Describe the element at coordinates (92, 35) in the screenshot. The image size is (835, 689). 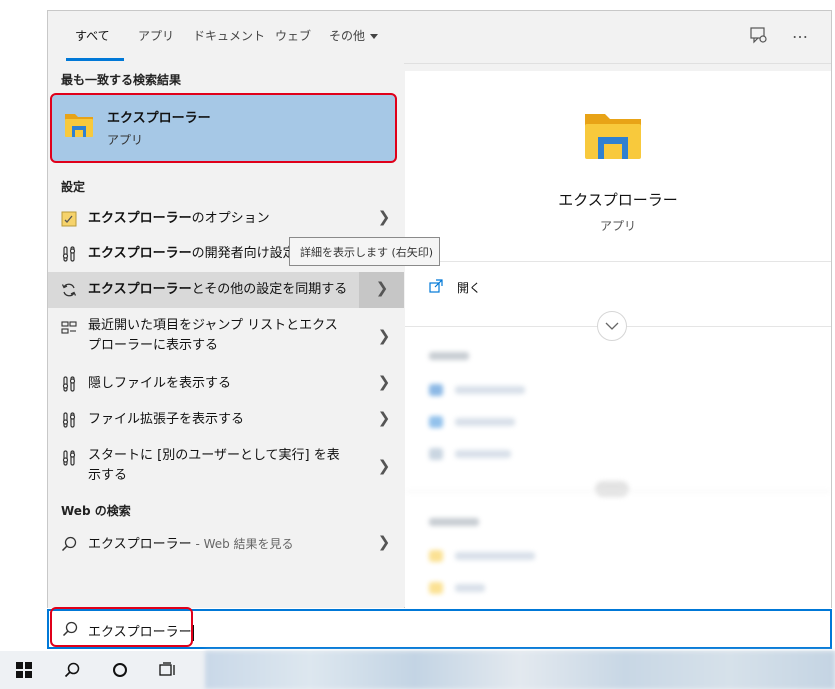
I see `tab-all: すべて` at that location.